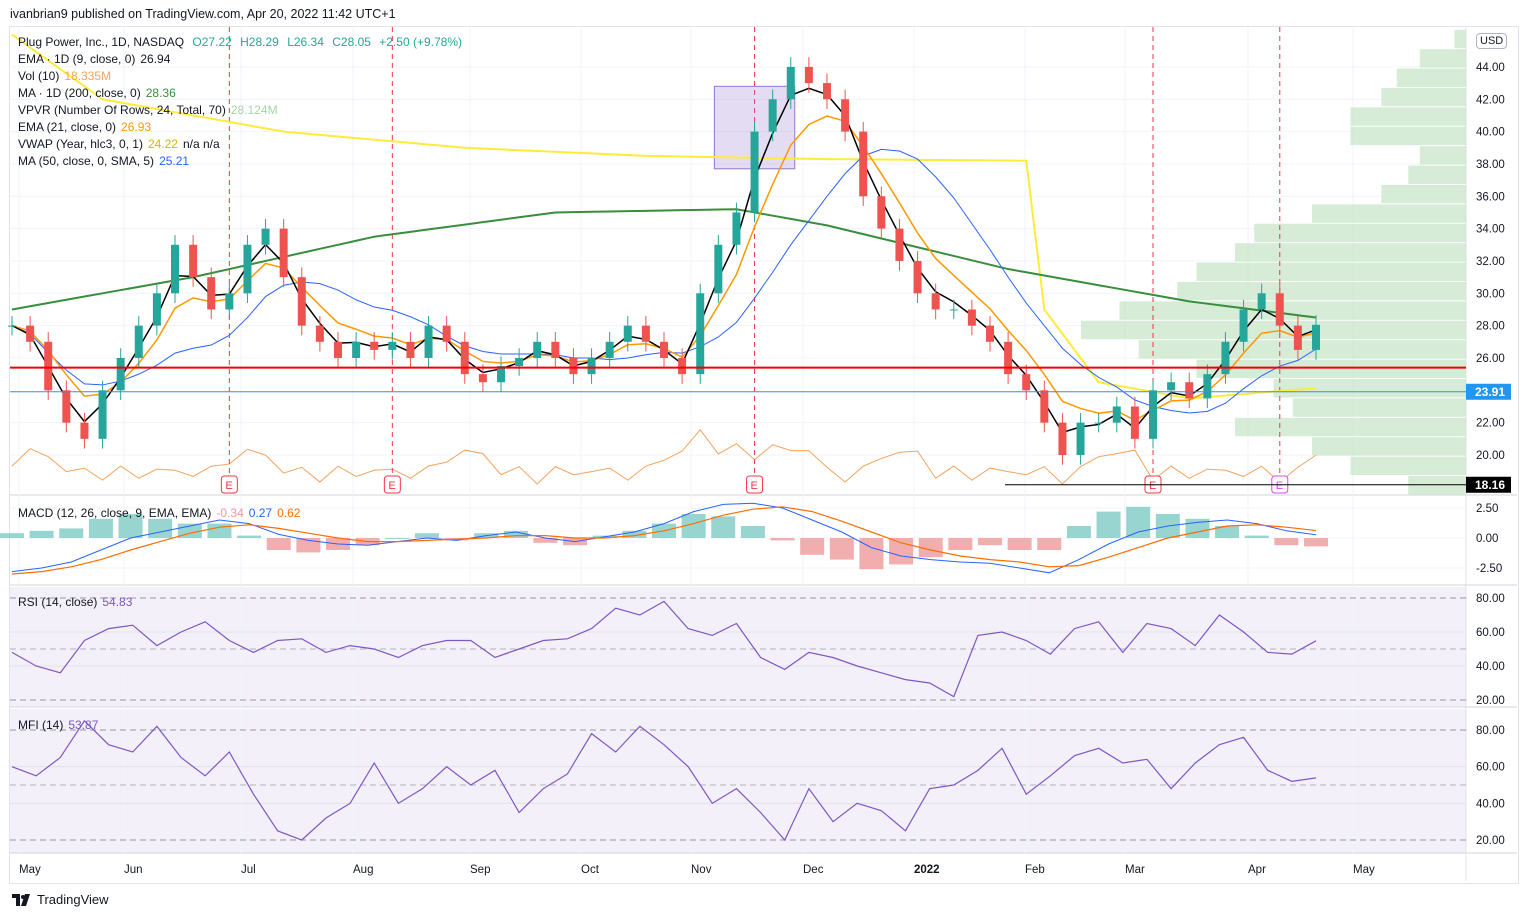 This screenshot has width=1526, height=918. What do you see at coordinates (1489, 569) in the screenshot?
I see `macd-tick-label: -2.50` at bounding box center [1489, 569].